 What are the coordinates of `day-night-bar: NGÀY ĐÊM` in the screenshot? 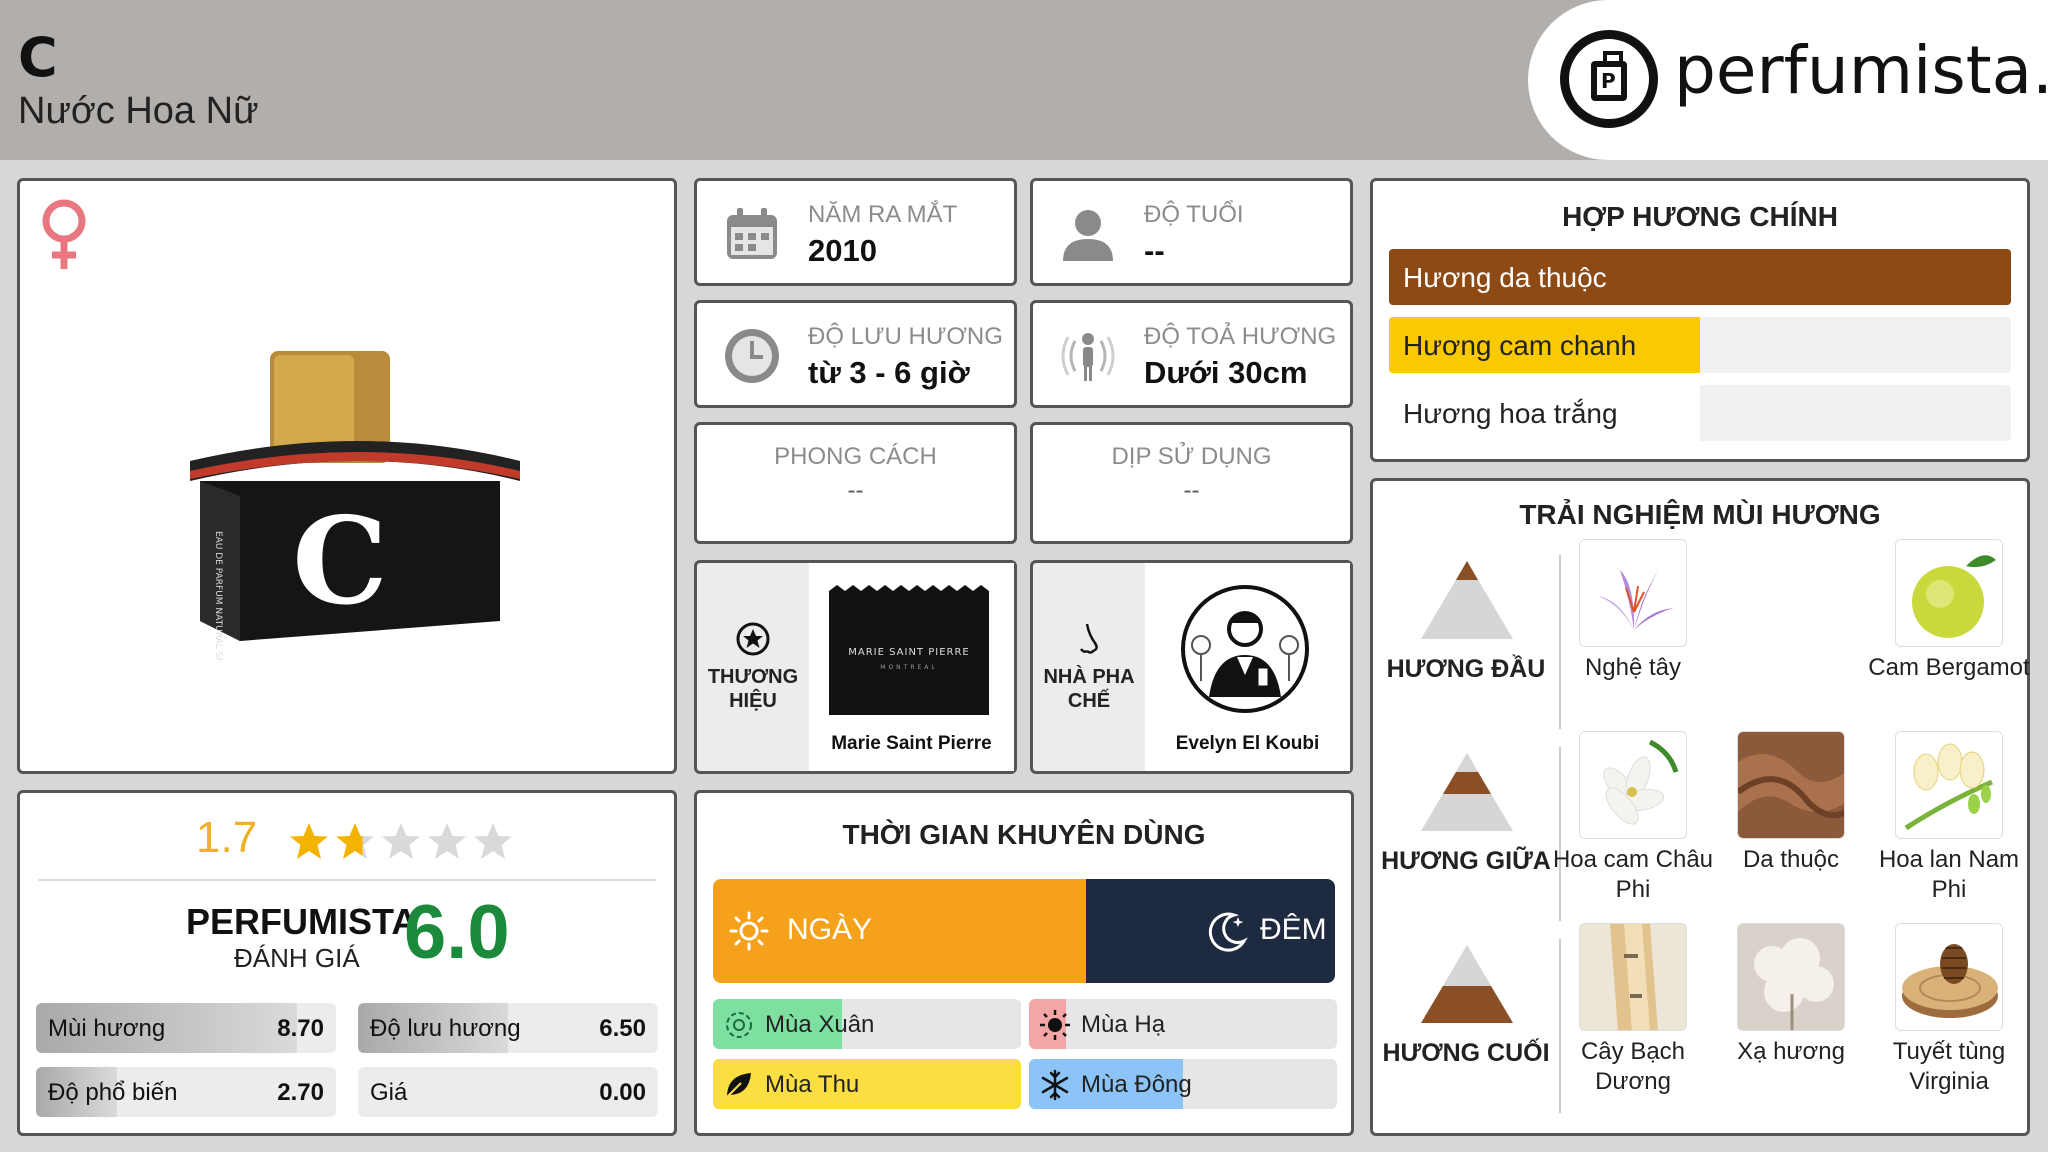 It's located at (1024, 931).